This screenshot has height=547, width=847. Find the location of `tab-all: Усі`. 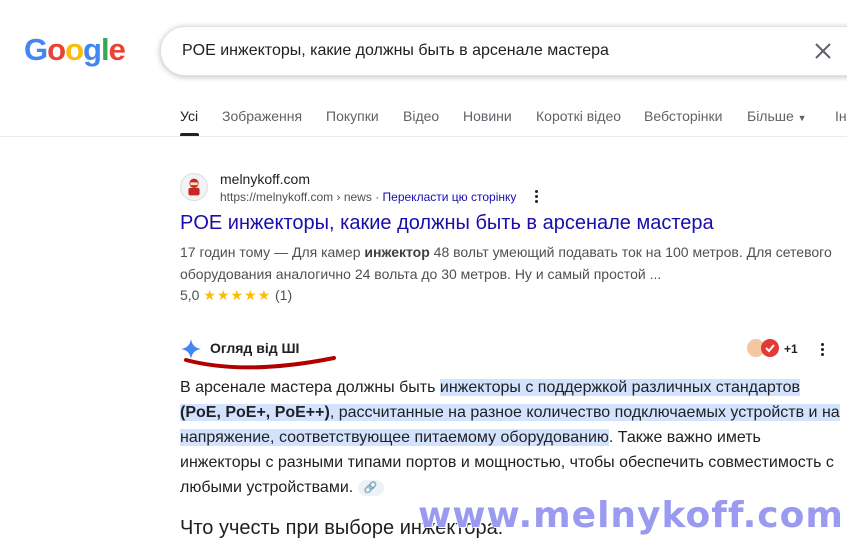

tab-all: Усі is located at coordinates (189, 116).